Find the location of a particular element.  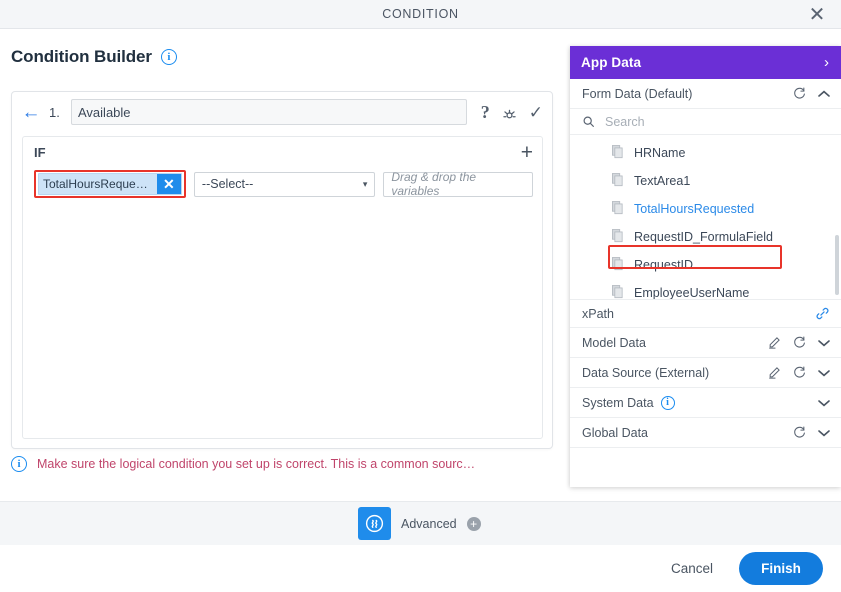

section-data-source-external: Data Source (External) is located at coordinates (705, 373).